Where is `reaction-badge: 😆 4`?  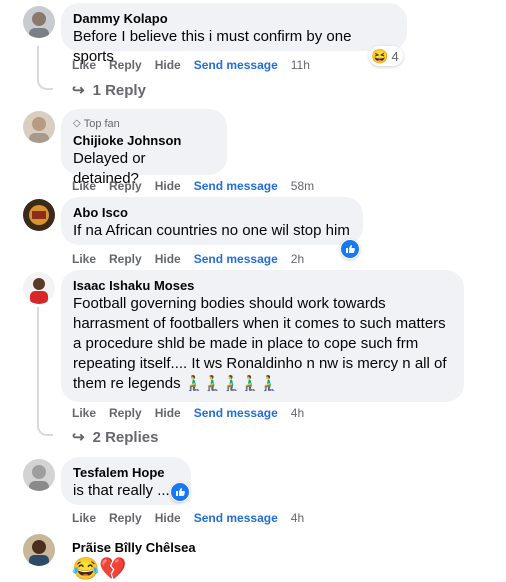
reaction-badge: 😆 4 is located at coordinates (386, 56).